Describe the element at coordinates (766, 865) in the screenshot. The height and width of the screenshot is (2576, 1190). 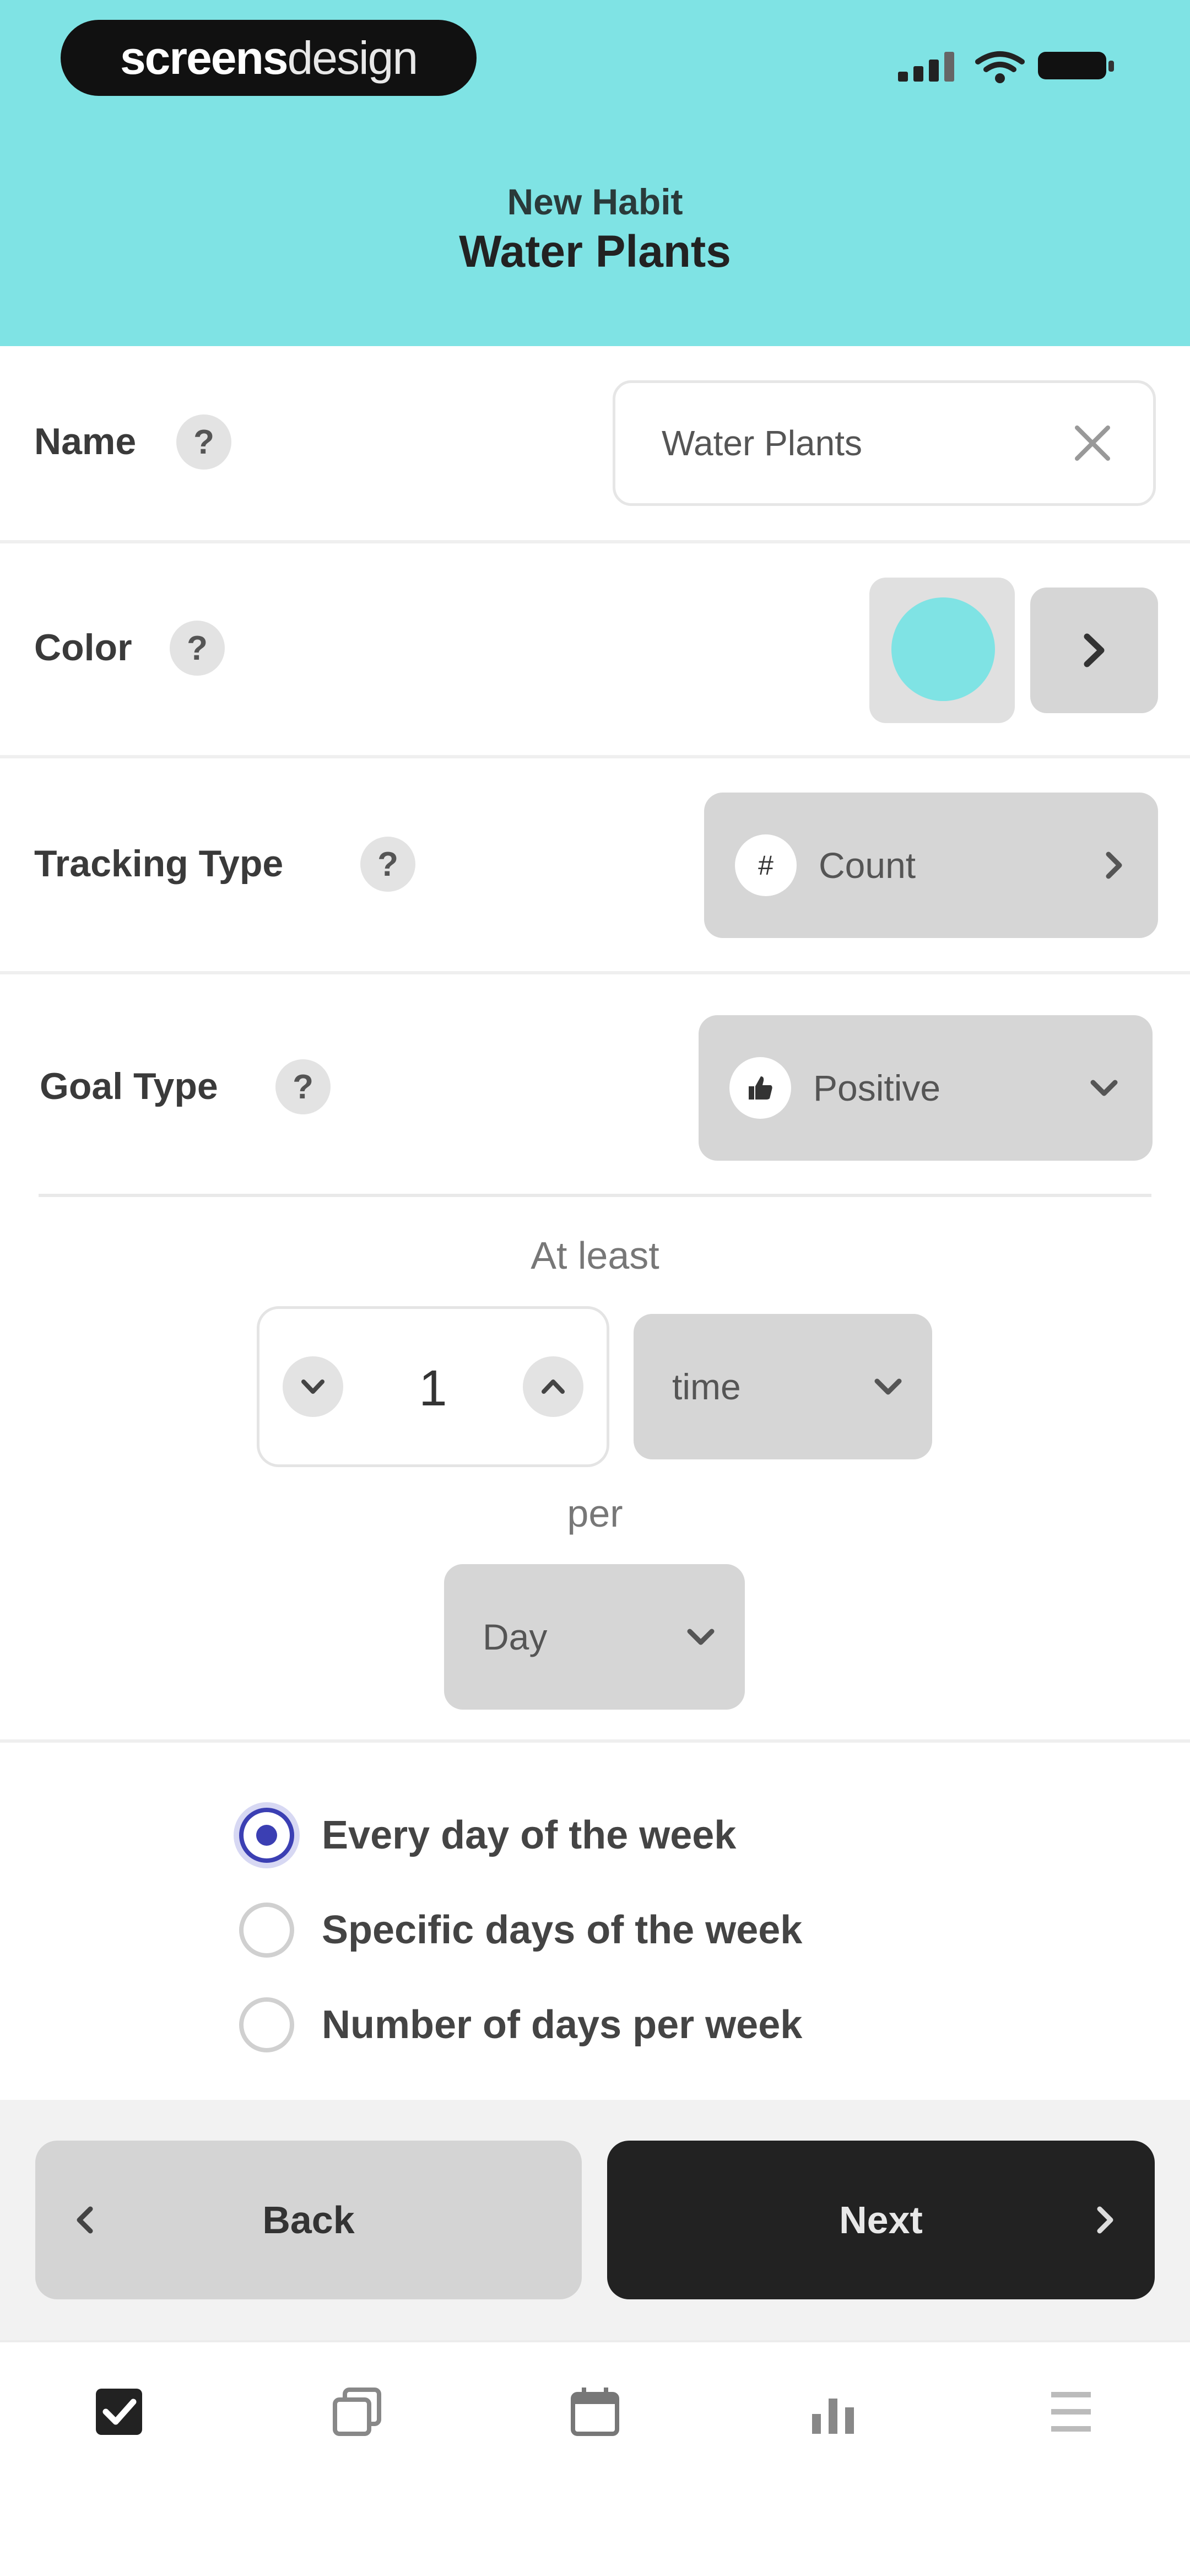
I see `hash-icon: #` at that location.